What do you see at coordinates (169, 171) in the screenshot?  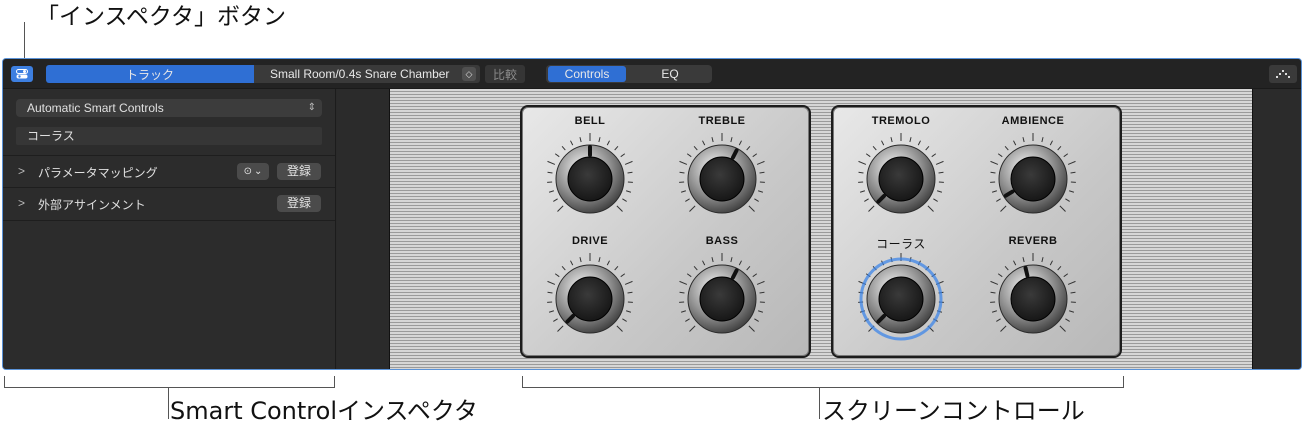 I see `section-parameter-mapping: > パラメータマッピング ⊙ ⌄ 登録` at bounding box center [169, 171].